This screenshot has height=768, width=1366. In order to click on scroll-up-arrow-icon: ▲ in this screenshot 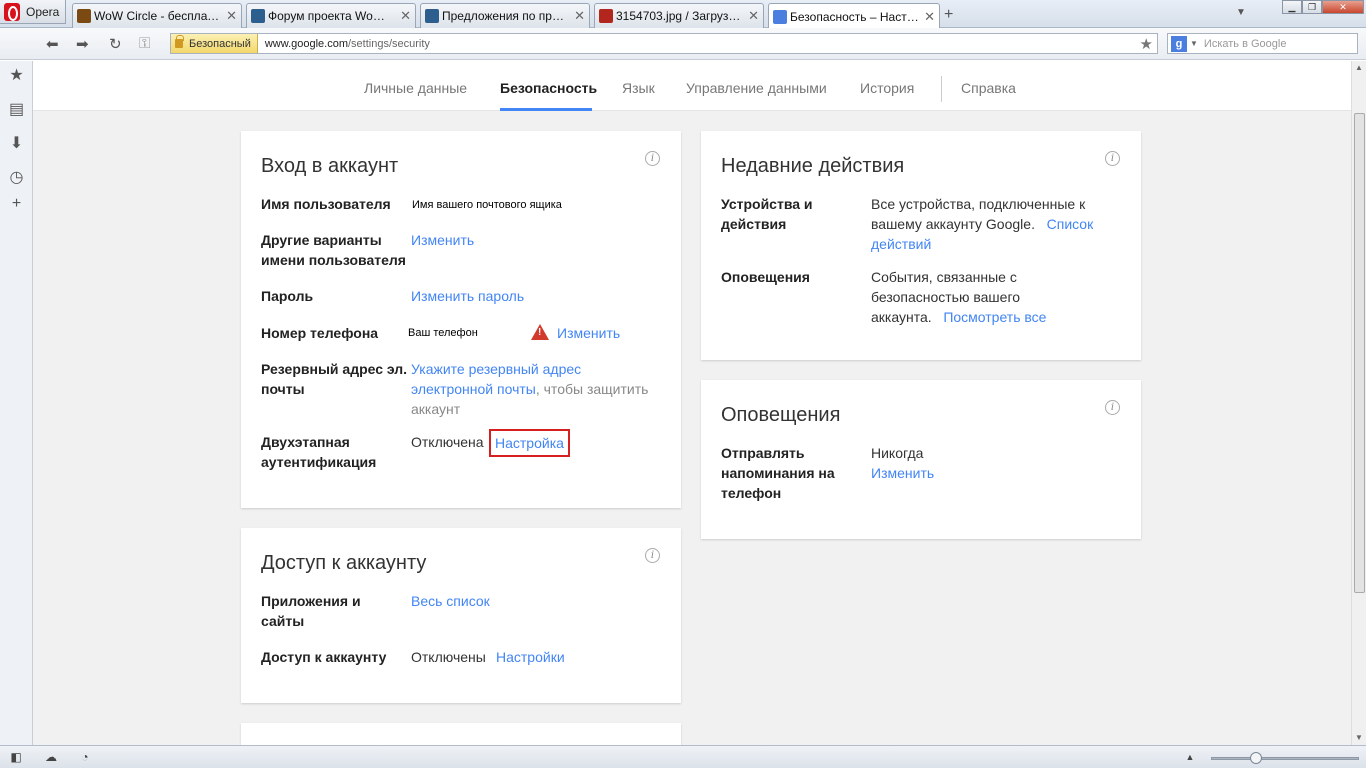, I will do `click(1359, 67)`.